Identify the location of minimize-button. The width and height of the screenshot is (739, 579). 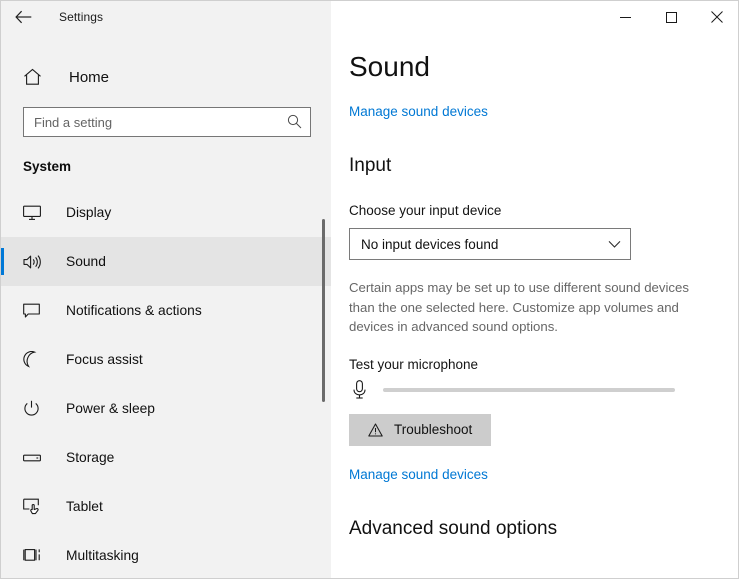
(625, 17).